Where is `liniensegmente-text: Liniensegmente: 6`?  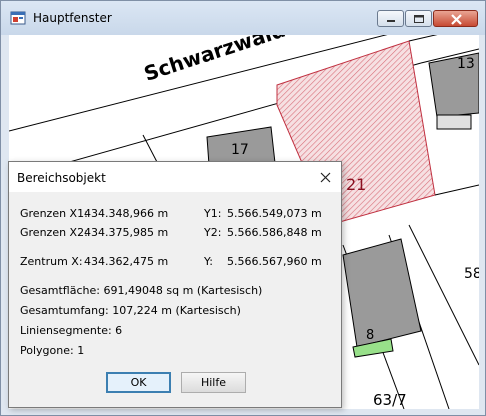
liniensegmente-text: Liniensegmente: 6 is located at coordinates (71, 330).